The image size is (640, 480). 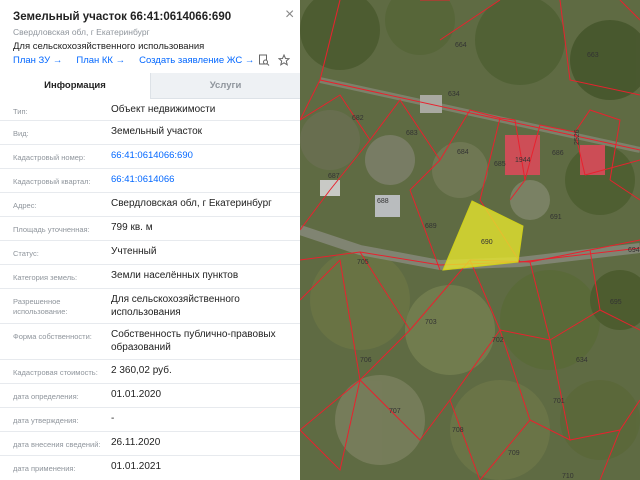 What do you see at coordinates (45, 277) in the screenshot?
I see `field-label: Категория земель:` at bounding box center [45, 277].